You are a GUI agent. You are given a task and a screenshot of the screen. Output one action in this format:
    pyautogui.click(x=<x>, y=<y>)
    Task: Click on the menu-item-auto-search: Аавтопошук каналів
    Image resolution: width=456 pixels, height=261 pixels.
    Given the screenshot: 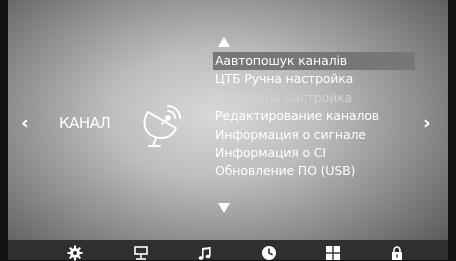 What is the action you would take?
    pyautogui.click(x=314, y=61)
    